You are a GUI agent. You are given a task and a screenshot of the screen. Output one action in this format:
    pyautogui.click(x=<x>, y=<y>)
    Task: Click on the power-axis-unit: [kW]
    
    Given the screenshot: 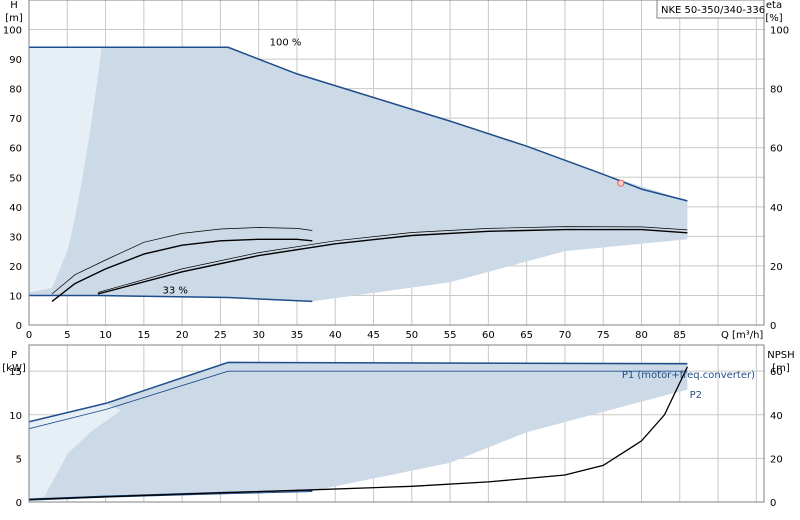 What is the action you would take?
    pyautogui.click(x=14, y=368)
    